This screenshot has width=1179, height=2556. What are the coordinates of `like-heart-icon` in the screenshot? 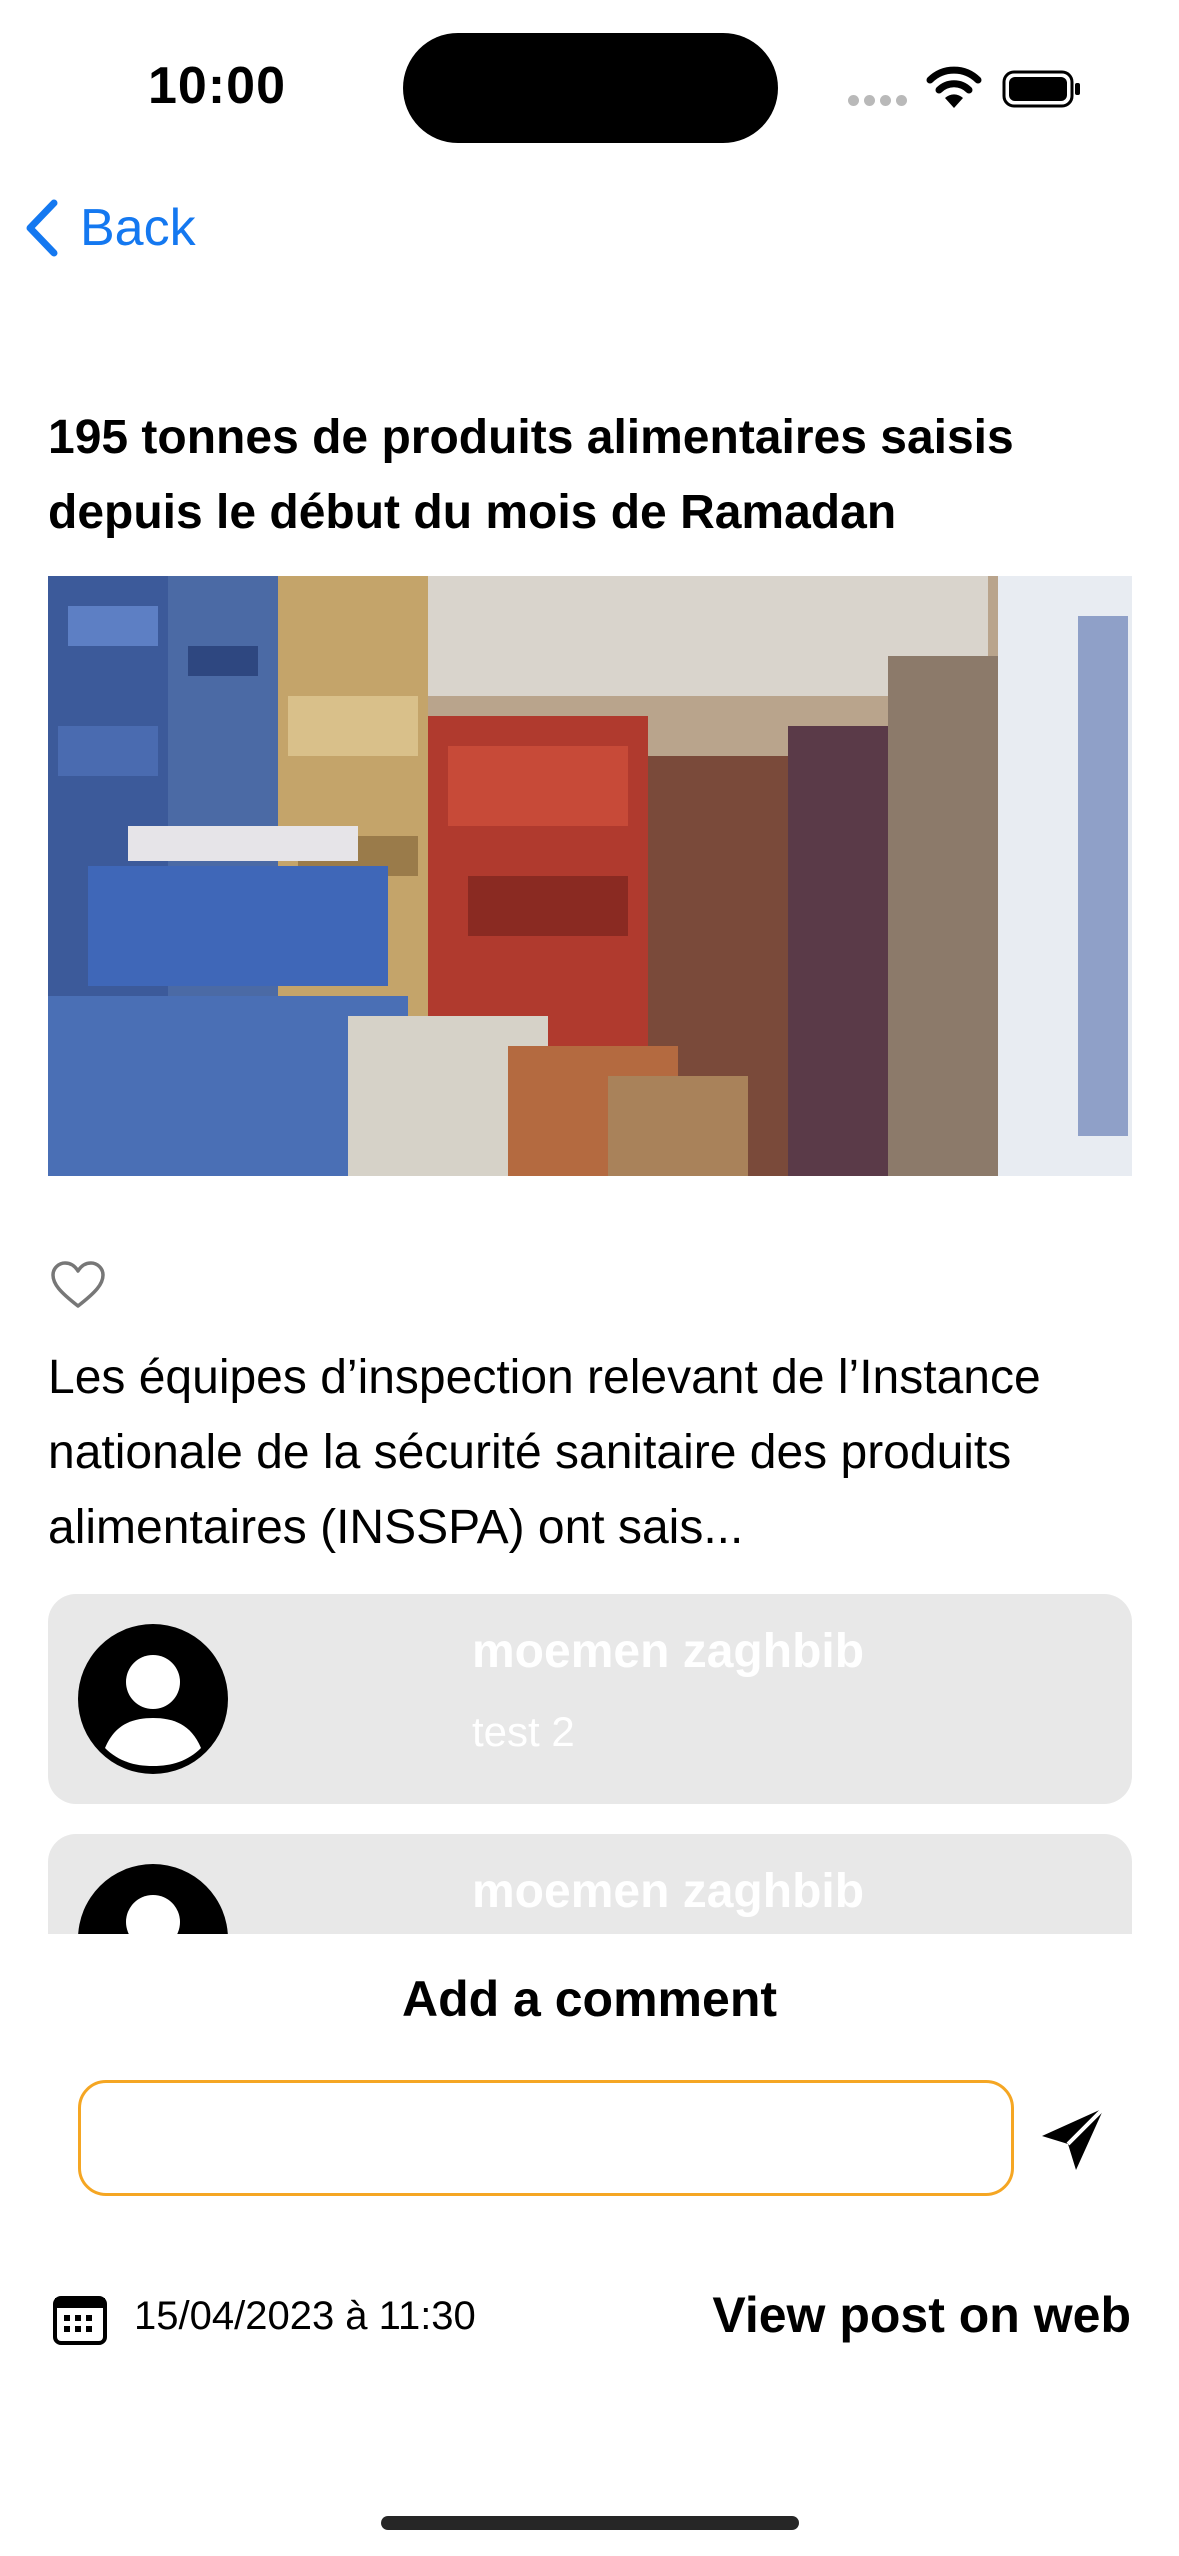 It's located at (78, 1285).